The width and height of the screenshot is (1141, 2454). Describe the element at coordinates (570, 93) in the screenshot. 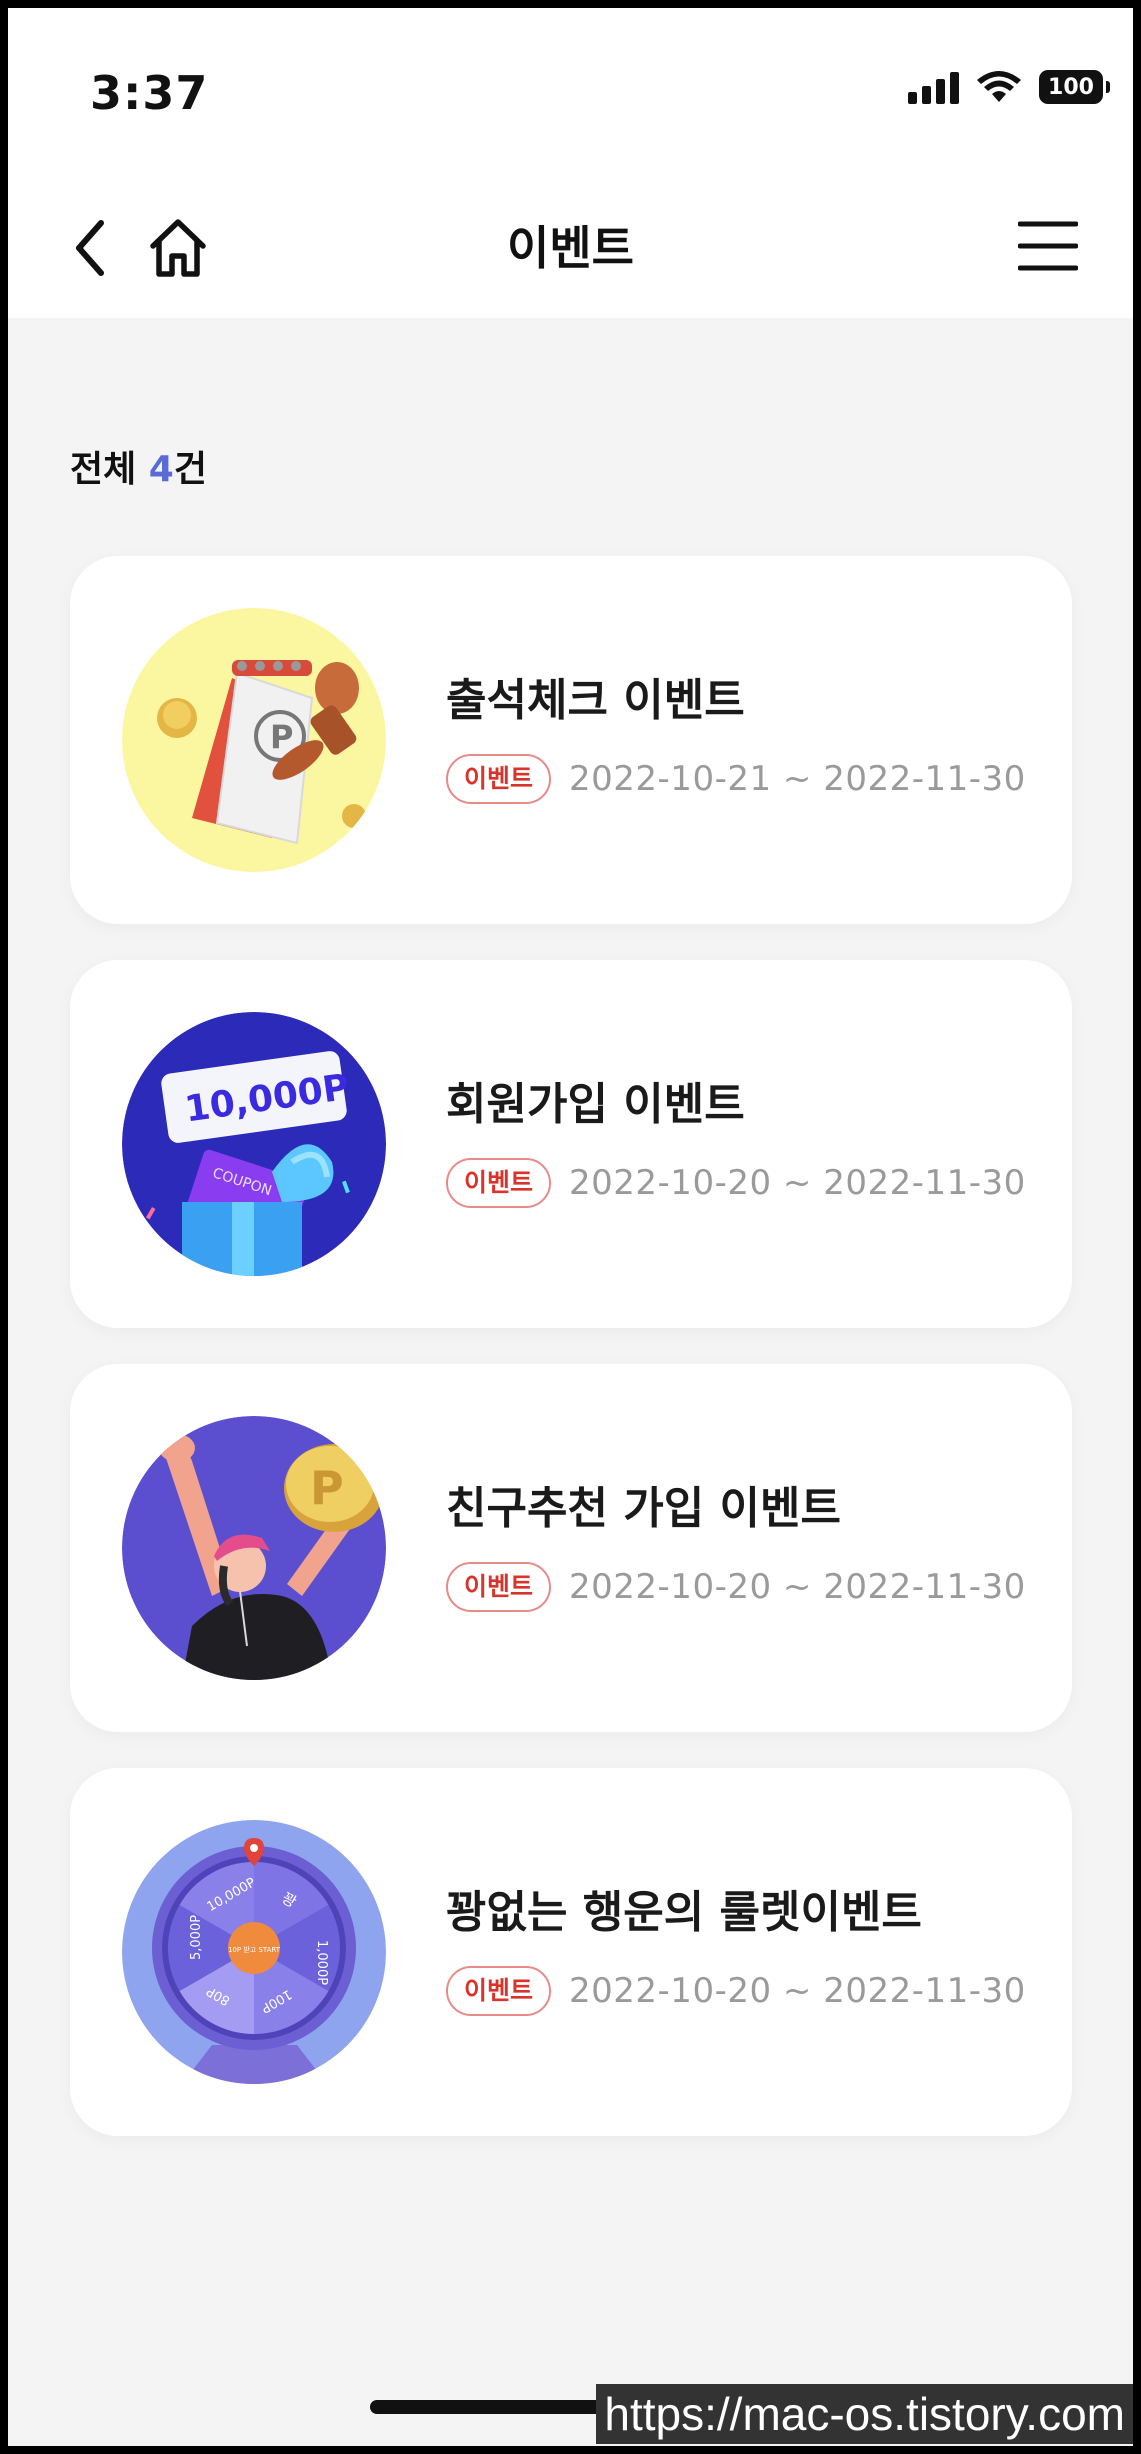

I see `status-bar: 3:37 100` at that location.